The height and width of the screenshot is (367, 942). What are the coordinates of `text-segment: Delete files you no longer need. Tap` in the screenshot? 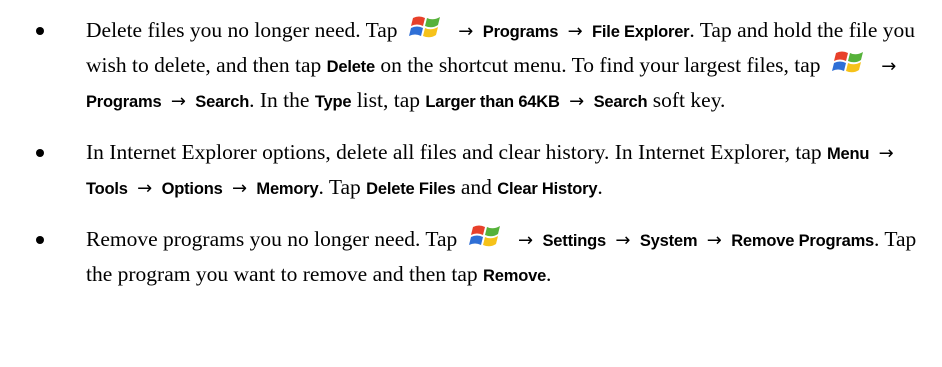 It's located at (242, 30).